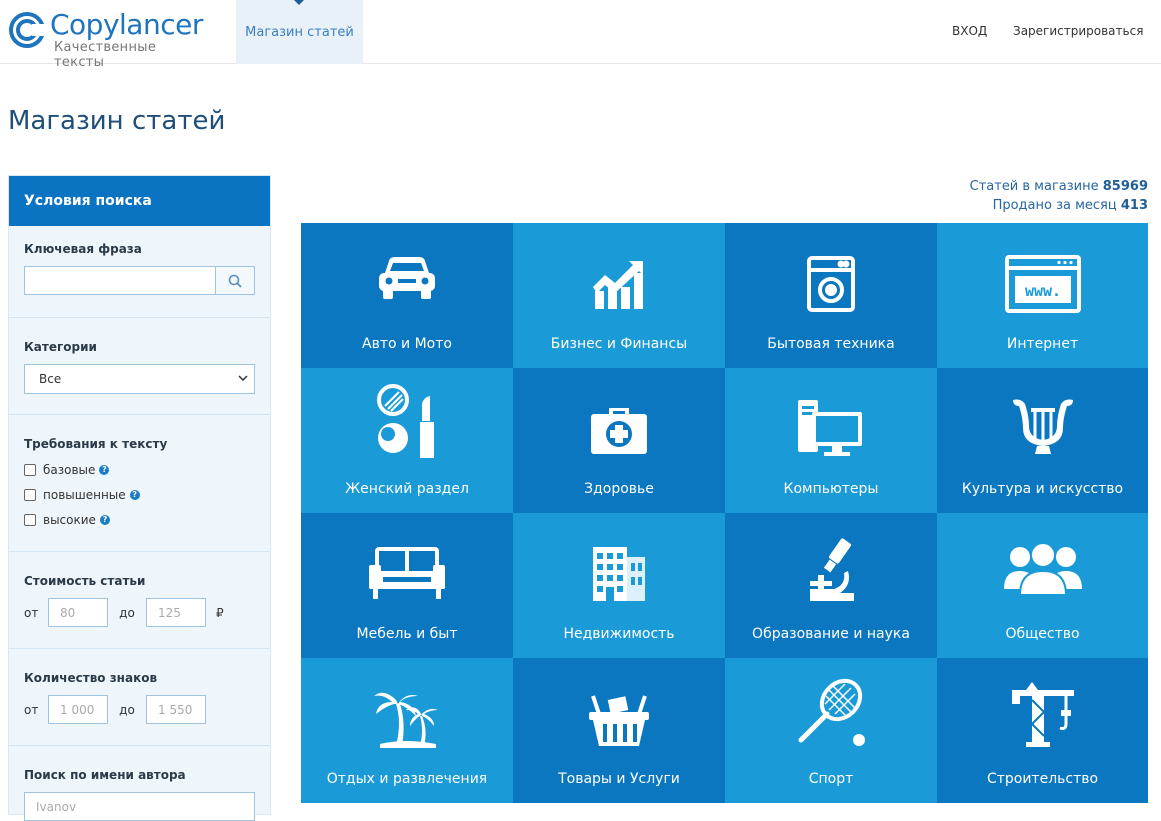 The height and width of the screenshot is (821, 1161). What do you see at coordinates (139, 519) in the screenshot?
I see `requirement-high: высокие?` at bounding box center [139, 519].